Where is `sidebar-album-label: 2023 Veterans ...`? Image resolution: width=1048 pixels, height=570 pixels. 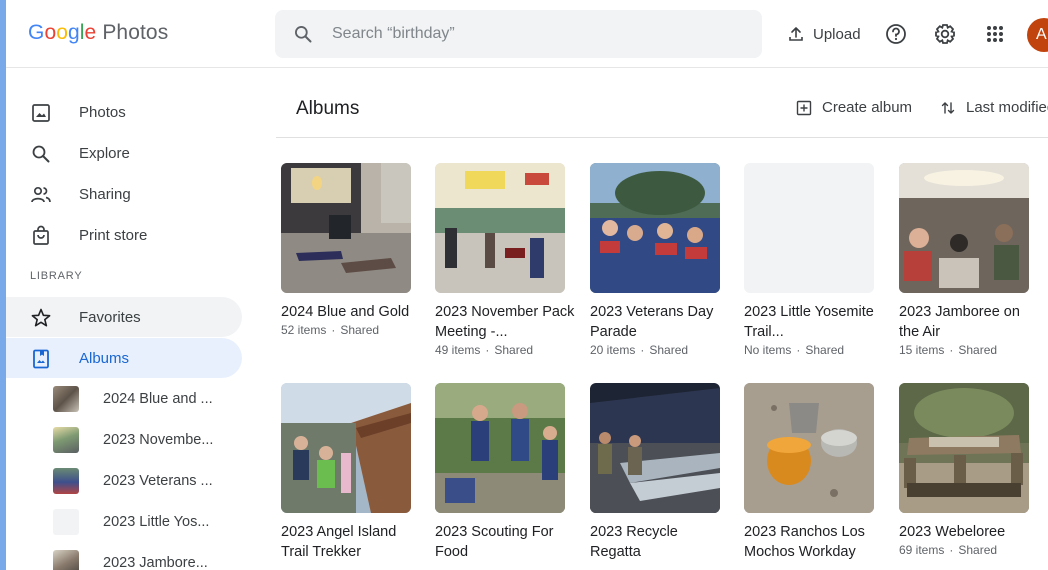 sidebar-album-label: 2023 Veterans ... is located at coordinates (158, 481).